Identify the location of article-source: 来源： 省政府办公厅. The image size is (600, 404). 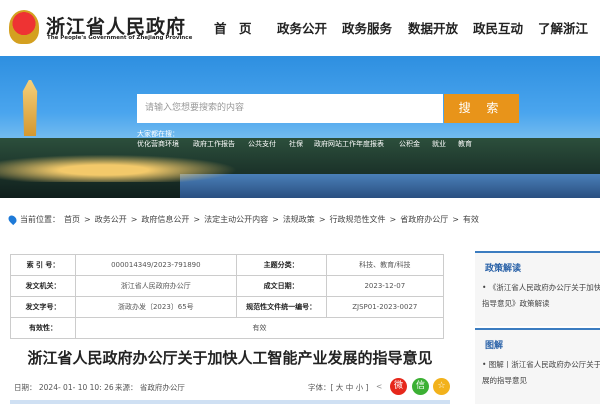
(150, 387).